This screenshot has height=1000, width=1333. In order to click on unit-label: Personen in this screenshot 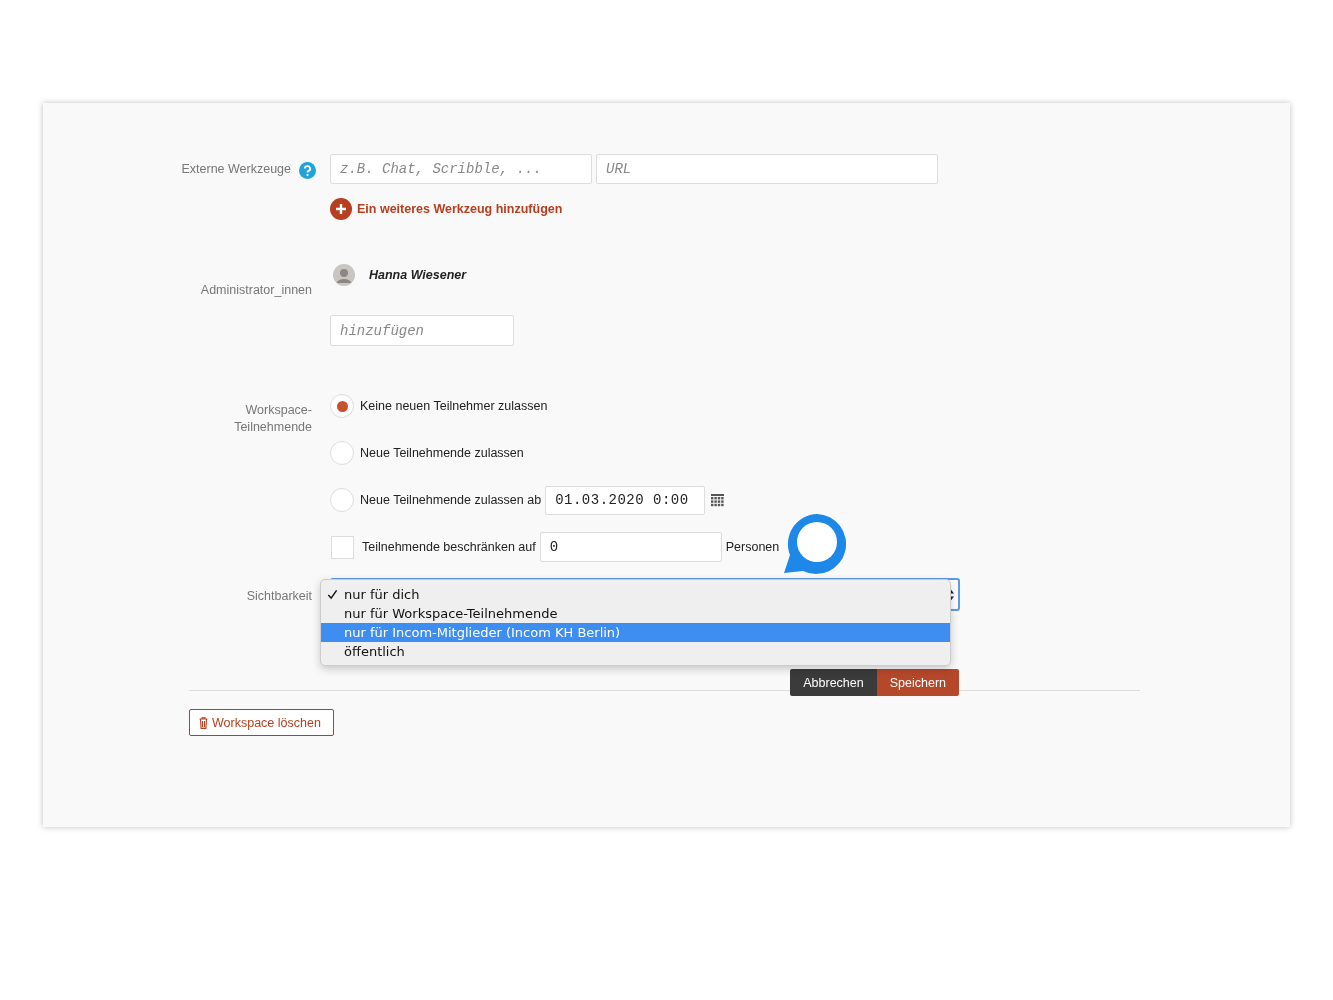, I will do `click(752, 547)`.